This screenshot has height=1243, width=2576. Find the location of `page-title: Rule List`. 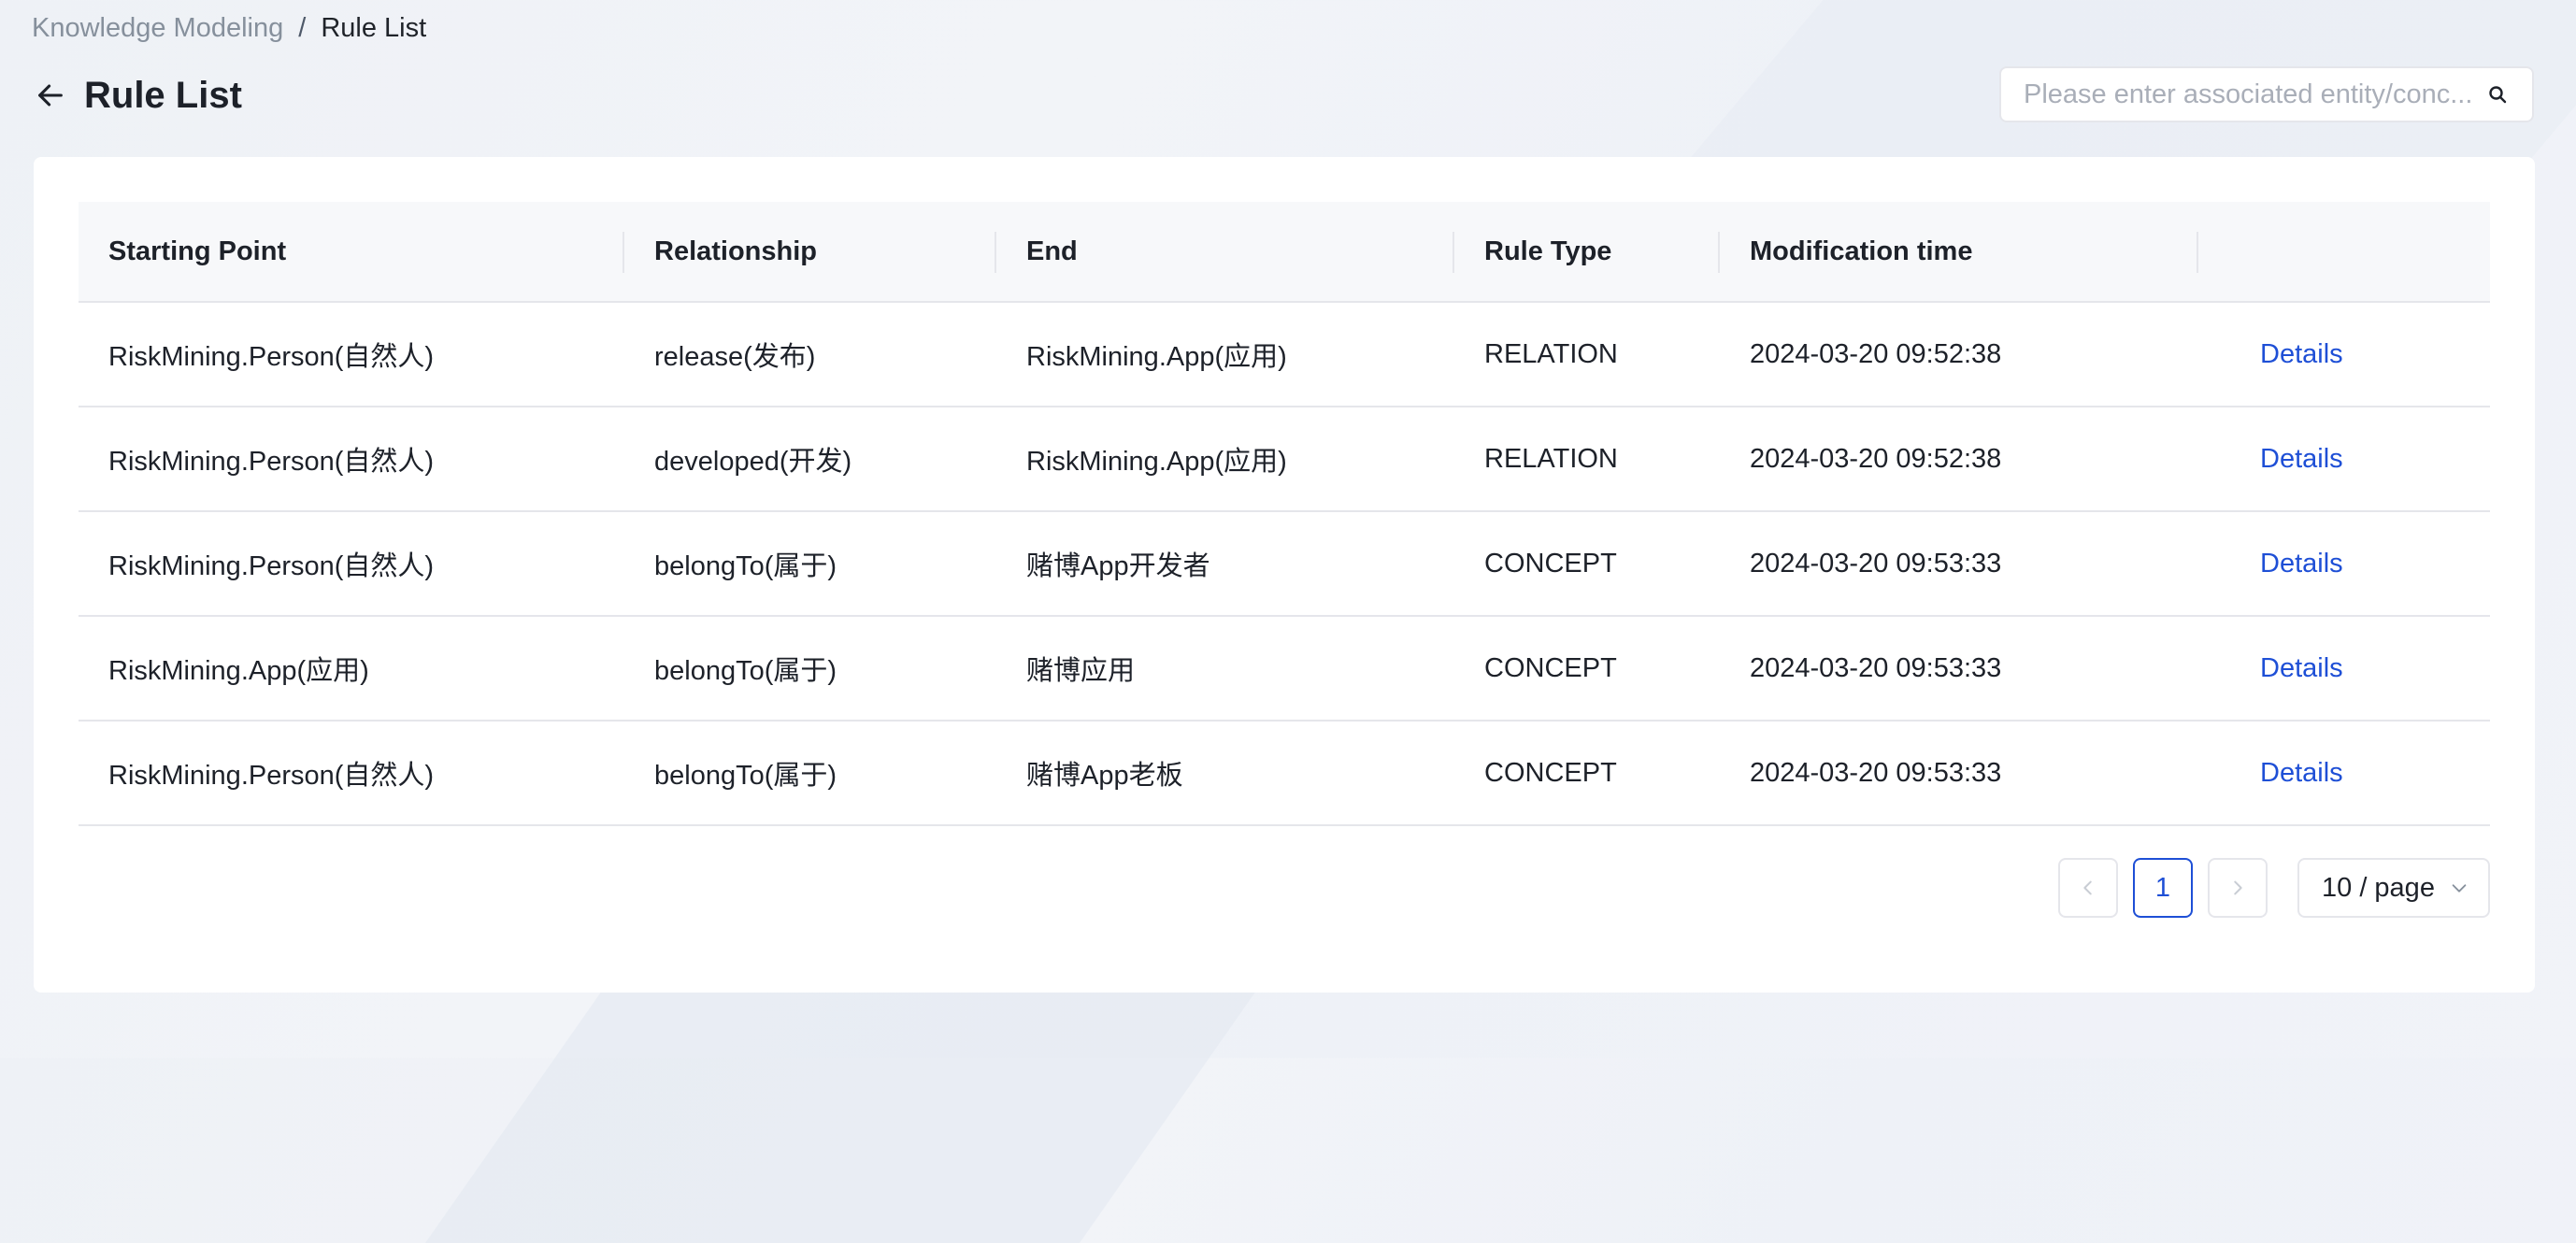

page-title: Rule List is located at coordinates (163, 95).